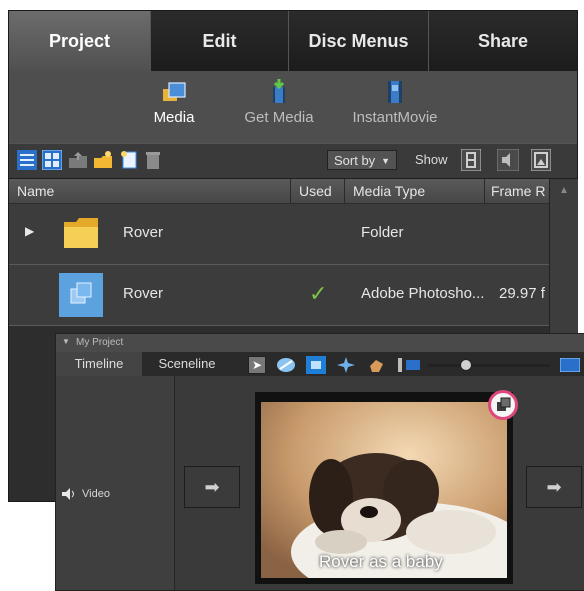  Describe the element at coordinates (286, 365) in the screenshot. I see `razor-tool-icon` at that location.